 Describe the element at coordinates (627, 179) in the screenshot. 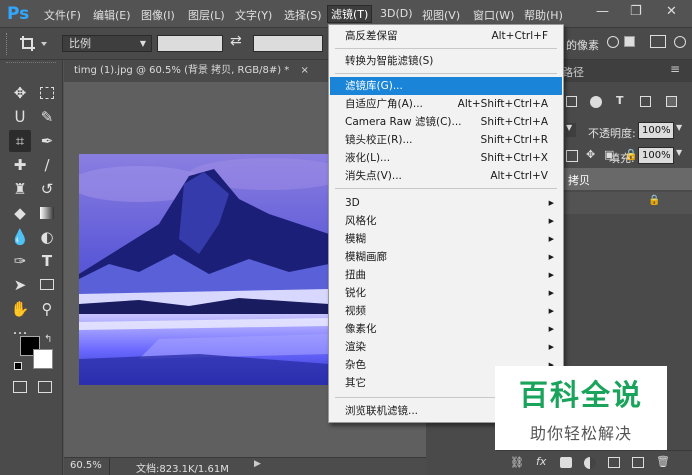

I see `layer-row-copy: 拷贝` at that location.